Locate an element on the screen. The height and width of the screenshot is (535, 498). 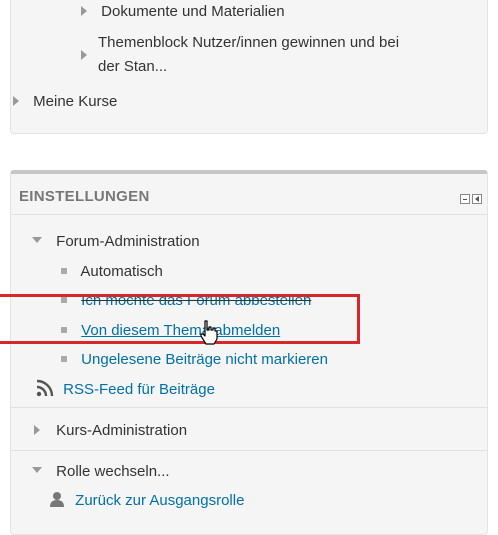
settings-header: EINSTELLUNGEN is located at coordinates (84, 197).